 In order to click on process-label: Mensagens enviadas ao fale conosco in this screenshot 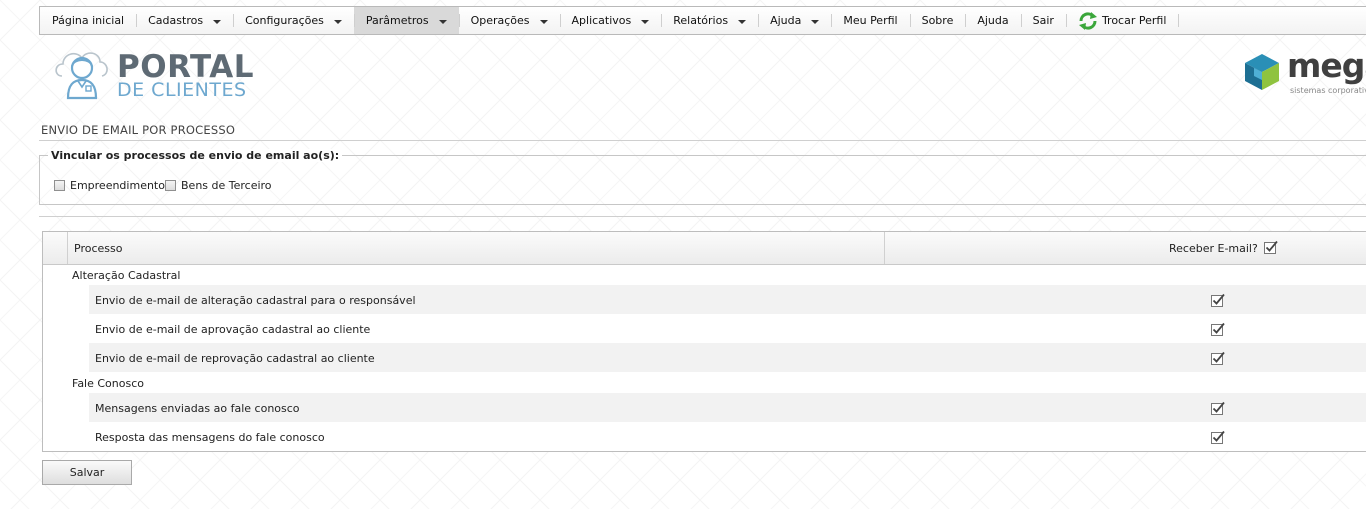, I will do `click(197, 408)`.